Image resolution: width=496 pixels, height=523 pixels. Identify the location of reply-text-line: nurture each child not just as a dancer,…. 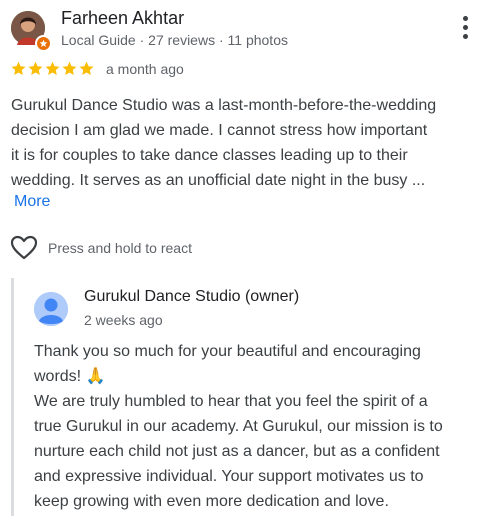
(237, 451).